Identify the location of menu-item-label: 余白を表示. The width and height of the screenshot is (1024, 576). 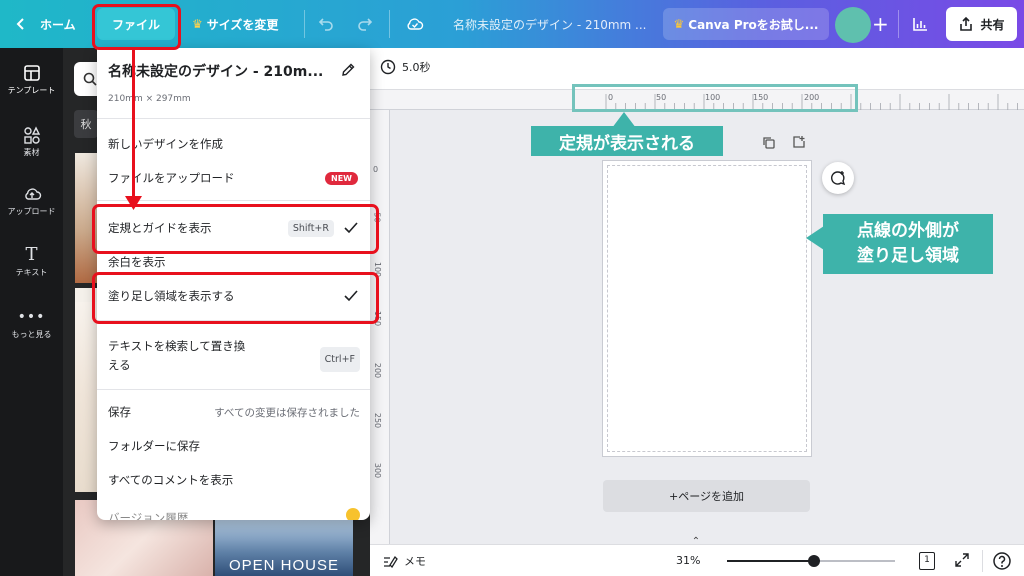
(137, 262).